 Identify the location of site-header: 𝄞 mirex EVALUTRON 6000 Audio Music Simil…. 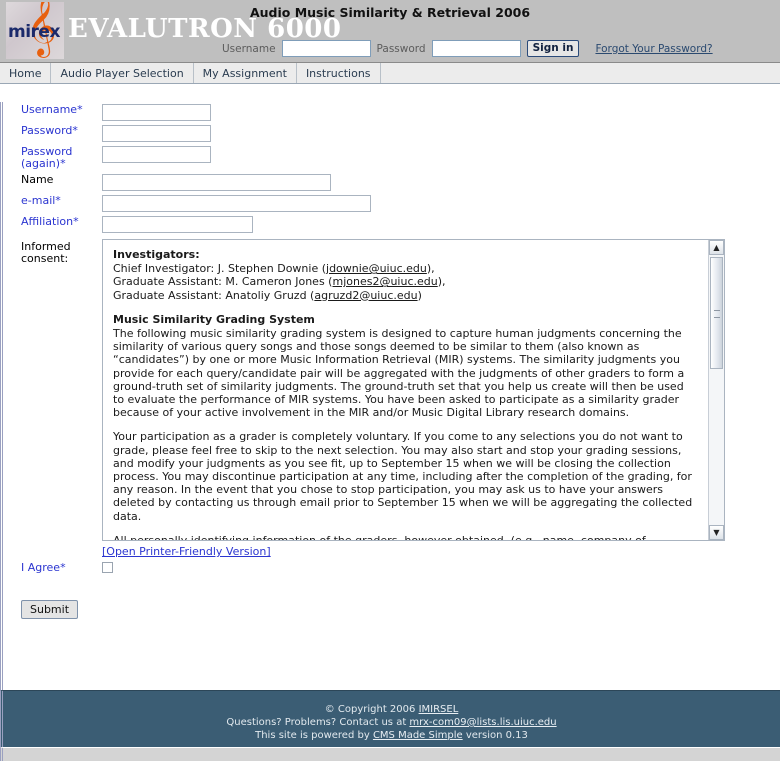
(390, 31).